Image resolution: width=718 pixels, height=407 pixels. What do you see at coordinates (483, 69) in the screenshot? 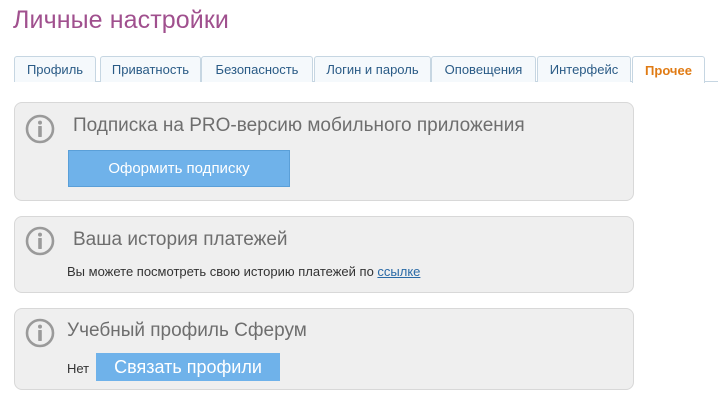
I see `tab-notifications: Оповещения` at bounding box center [483, 69].